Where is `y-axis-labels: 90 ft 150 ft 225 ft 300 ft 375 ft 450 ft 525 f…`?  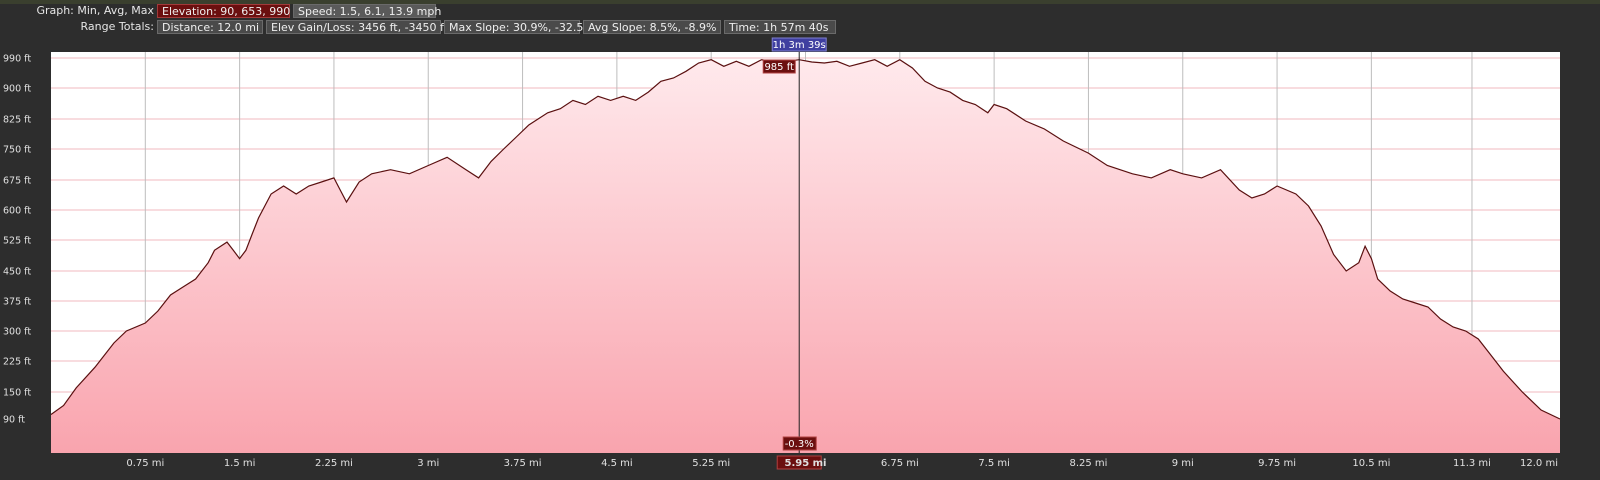 y-axis-labels: 90 ft 150 ft 225 ft 300 ft 375 ft 450 ft 525 f… is located at coordinates (17, 240).